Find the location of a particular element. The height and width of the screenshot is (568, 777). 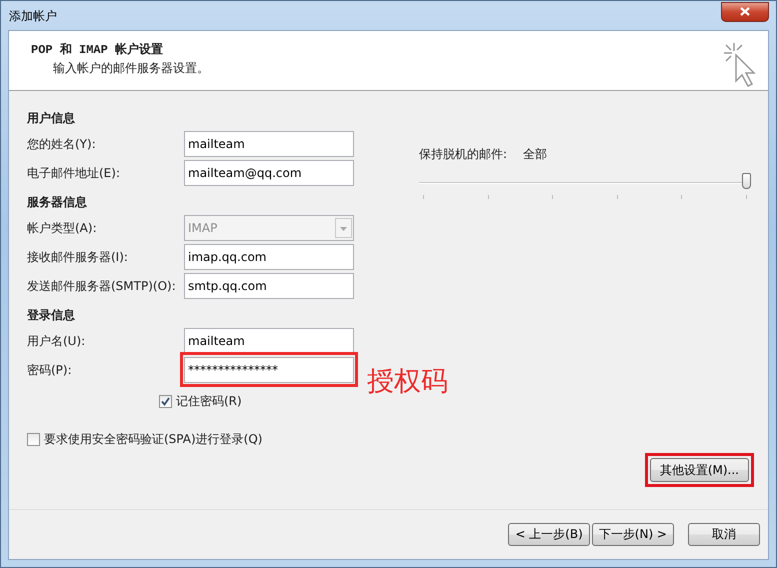

close-icon is located at coordinates (745, 11).